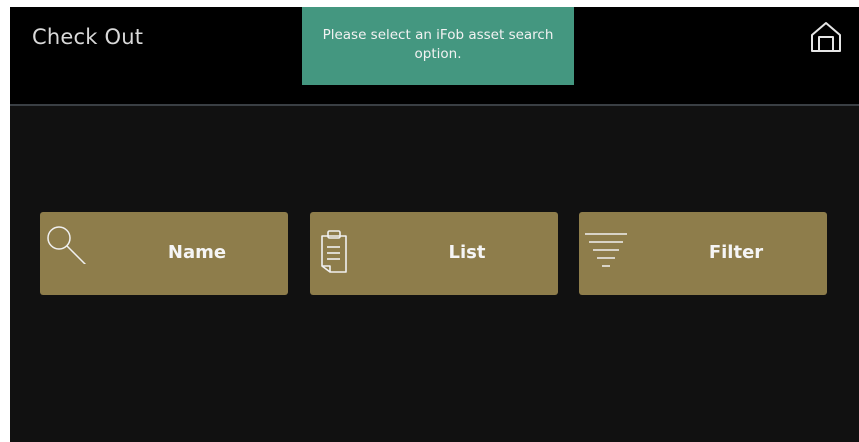  I want to click on clipboard-icon, so click(334, 251).